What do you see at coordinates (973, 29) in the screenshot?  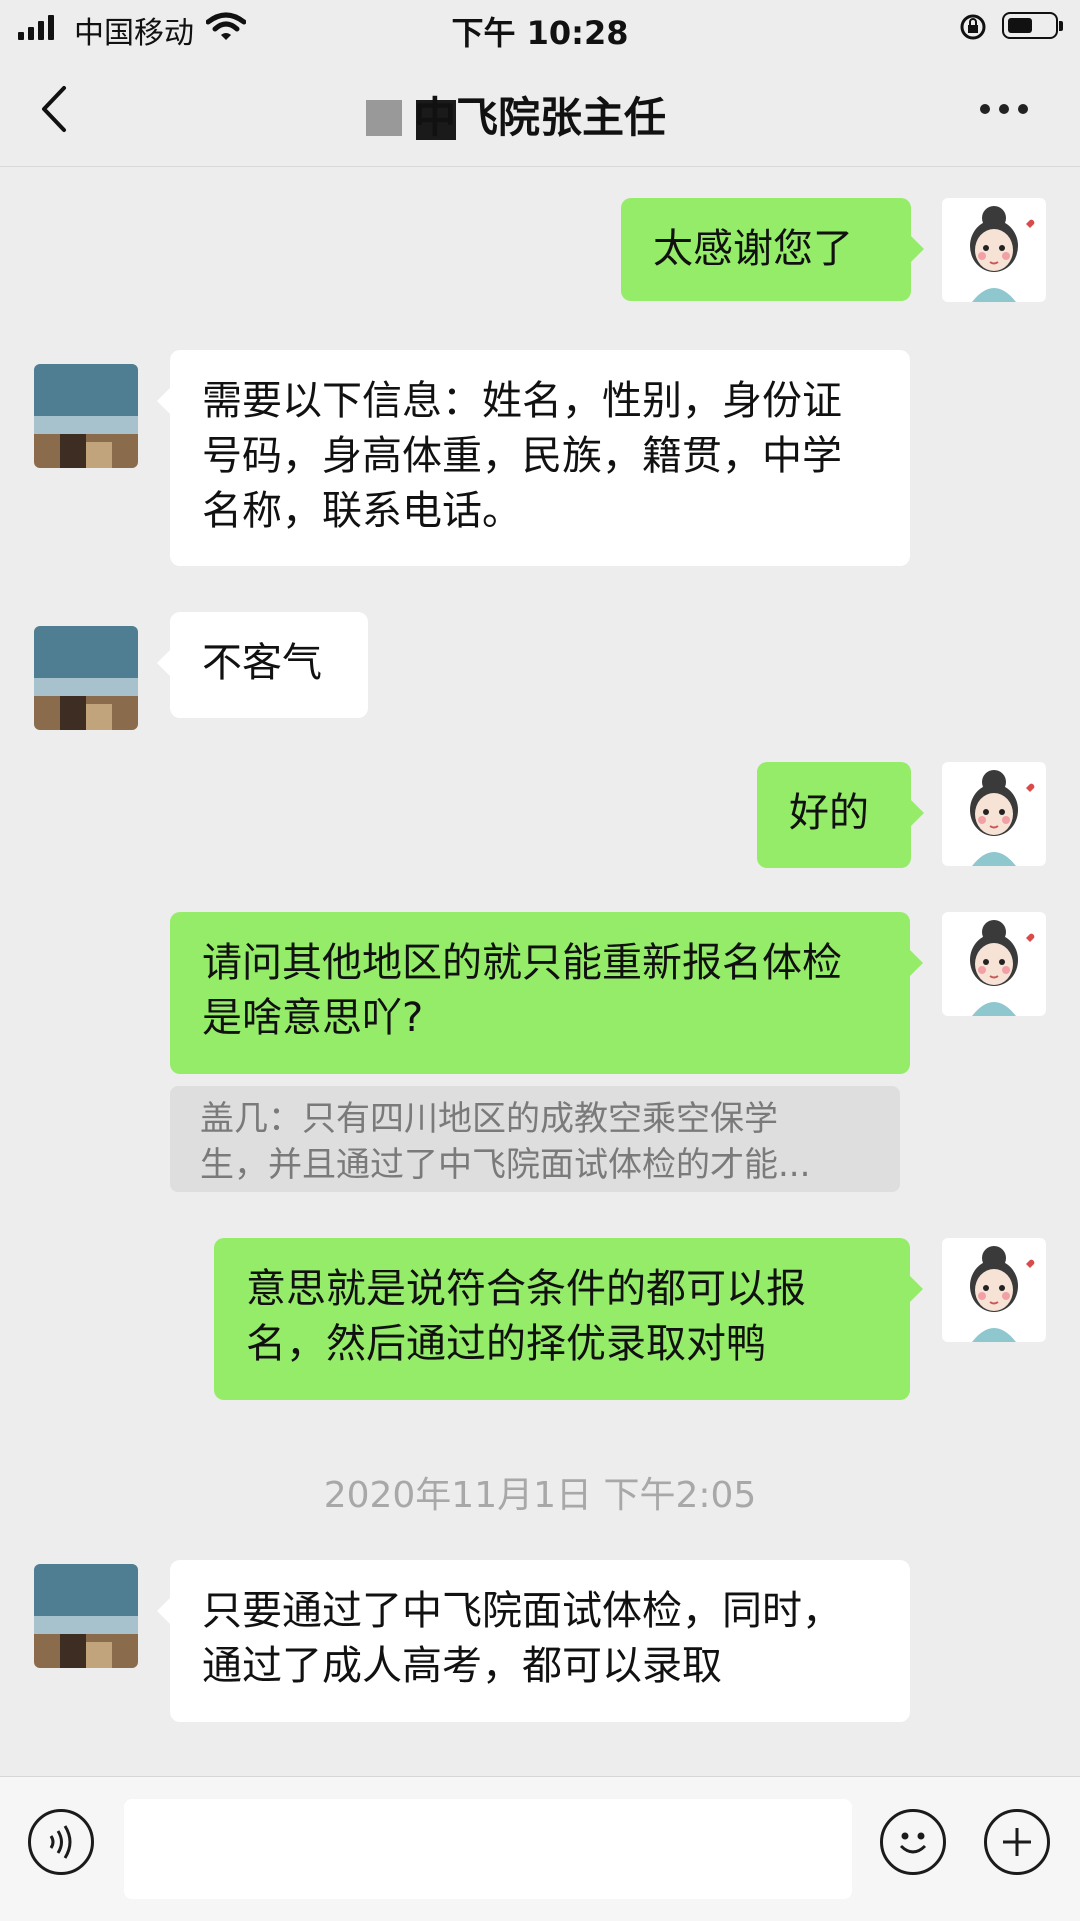 I see `rotation-lock-icon` at bounding box center [973, 29].